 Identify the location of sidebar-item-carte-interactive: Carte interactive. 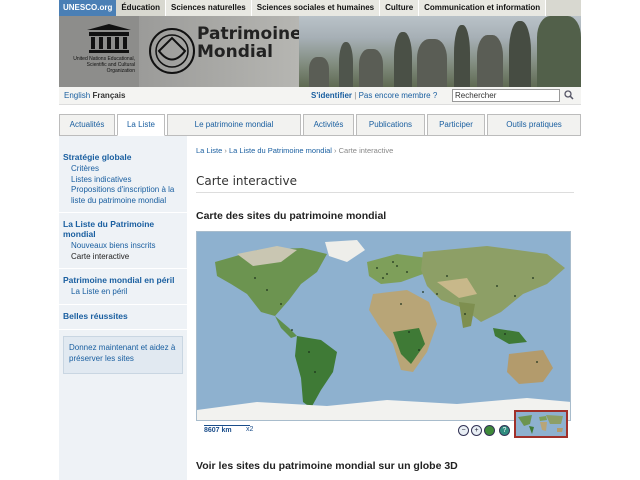
(123, 257).